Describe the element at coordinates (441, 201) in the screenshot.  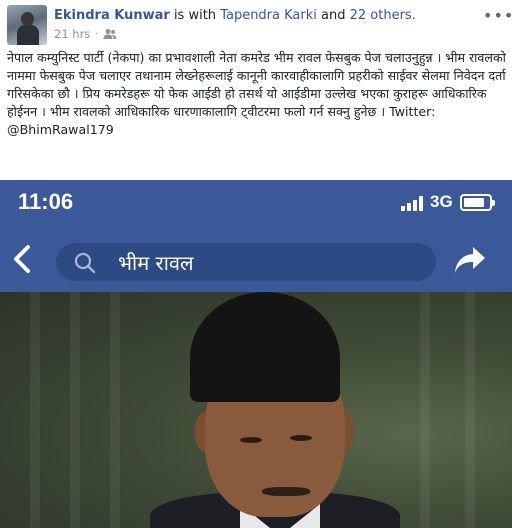
I see `network-type: 3G` at that location.